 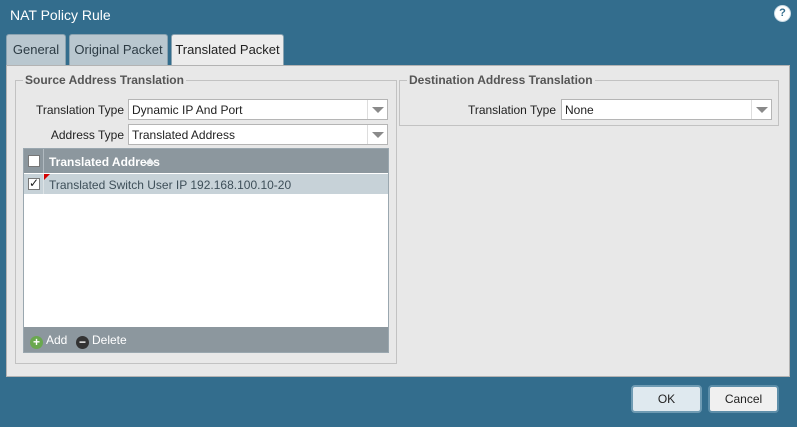 I want to click on grid-header: Translated Address, so click(x=206, y=161).